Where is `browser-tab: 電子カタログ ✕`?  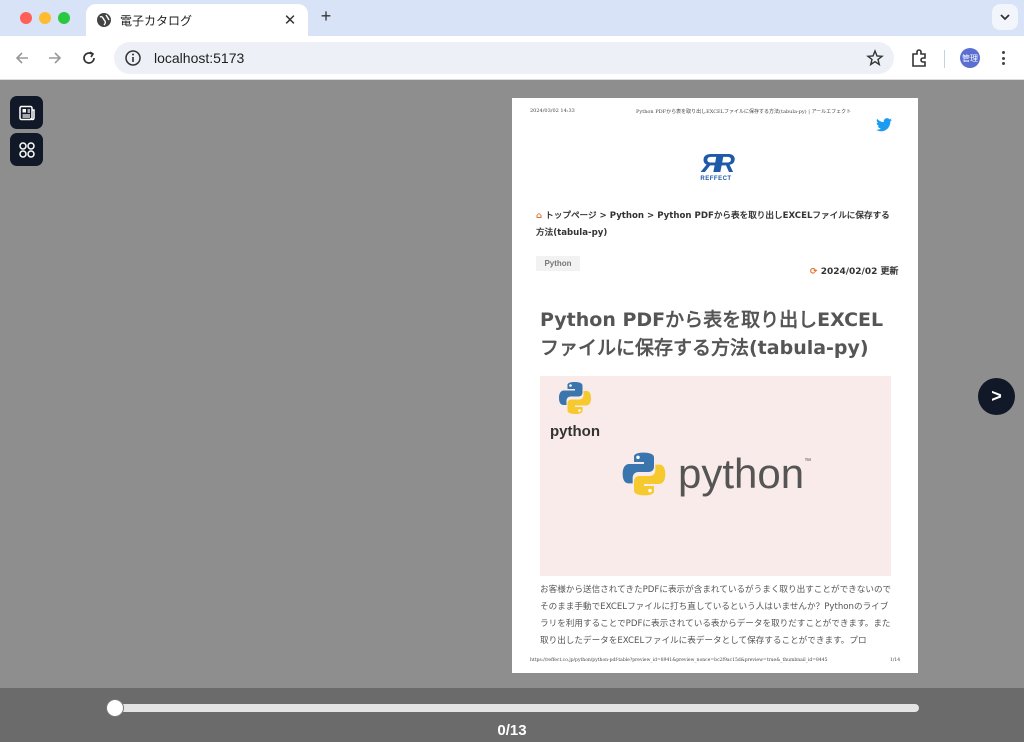 browser-tab: 電子カタログ ✕ is located at coordinates (197, 20).